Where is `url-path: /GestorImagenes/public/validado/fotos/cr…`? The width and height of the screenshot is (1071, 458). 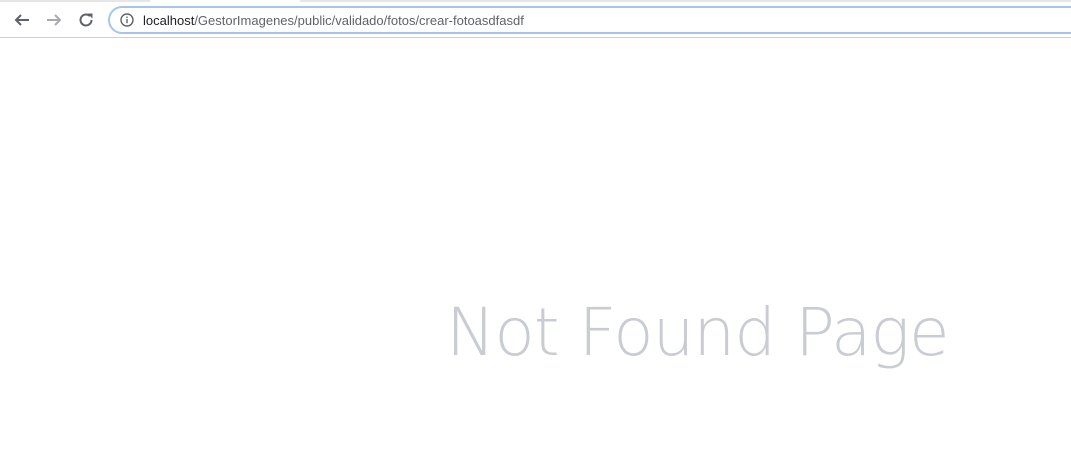 url-path: /GestorImagenes/public/validado/fotos/cr… is located at coordinates (359, 20).